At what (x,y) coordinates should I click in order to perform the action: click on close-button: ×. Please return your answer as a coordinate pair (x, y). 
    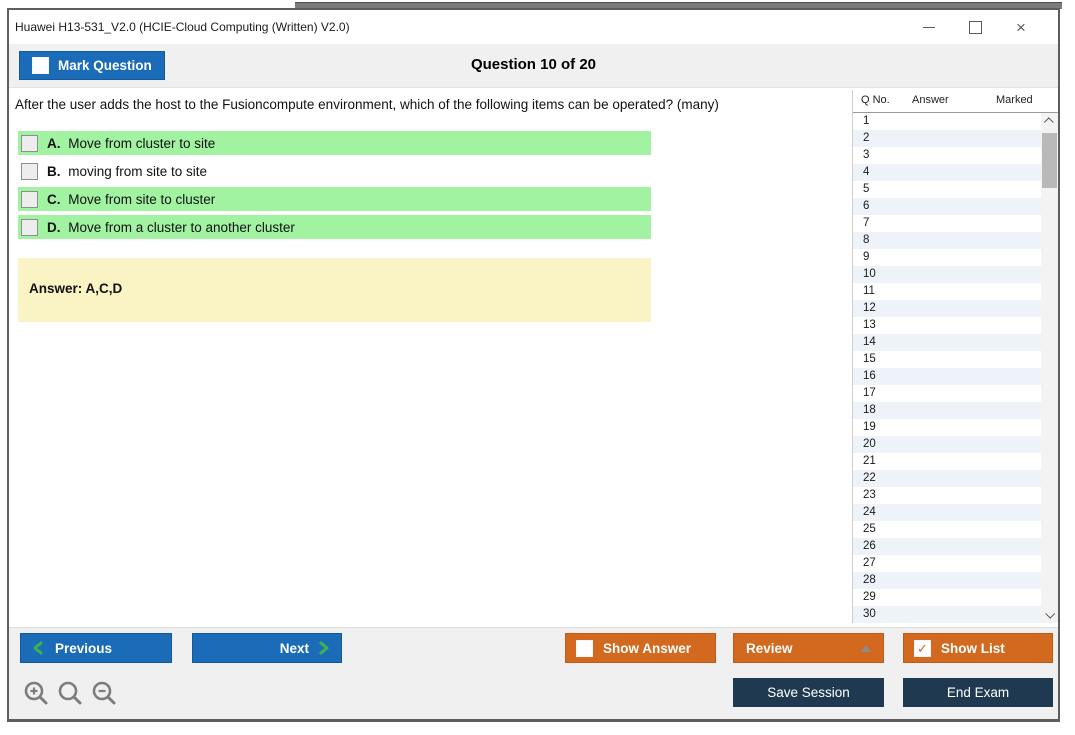
    Looking at the image, I should click on (1021, 27).